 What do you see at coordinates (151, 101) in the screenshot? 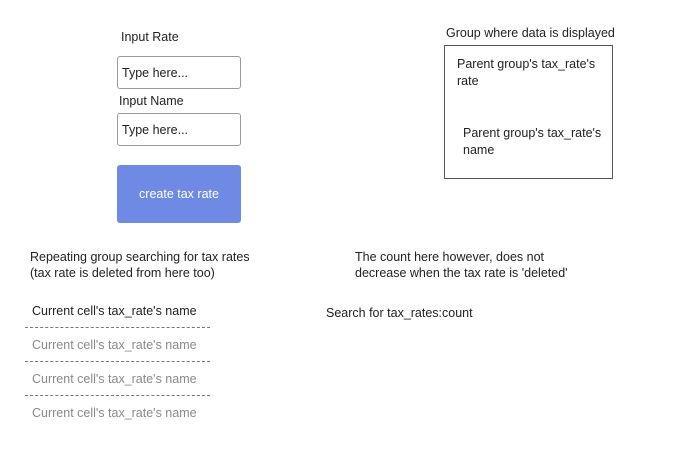
I see `input-name-label: Input Name` at bounding box center [151, 101].